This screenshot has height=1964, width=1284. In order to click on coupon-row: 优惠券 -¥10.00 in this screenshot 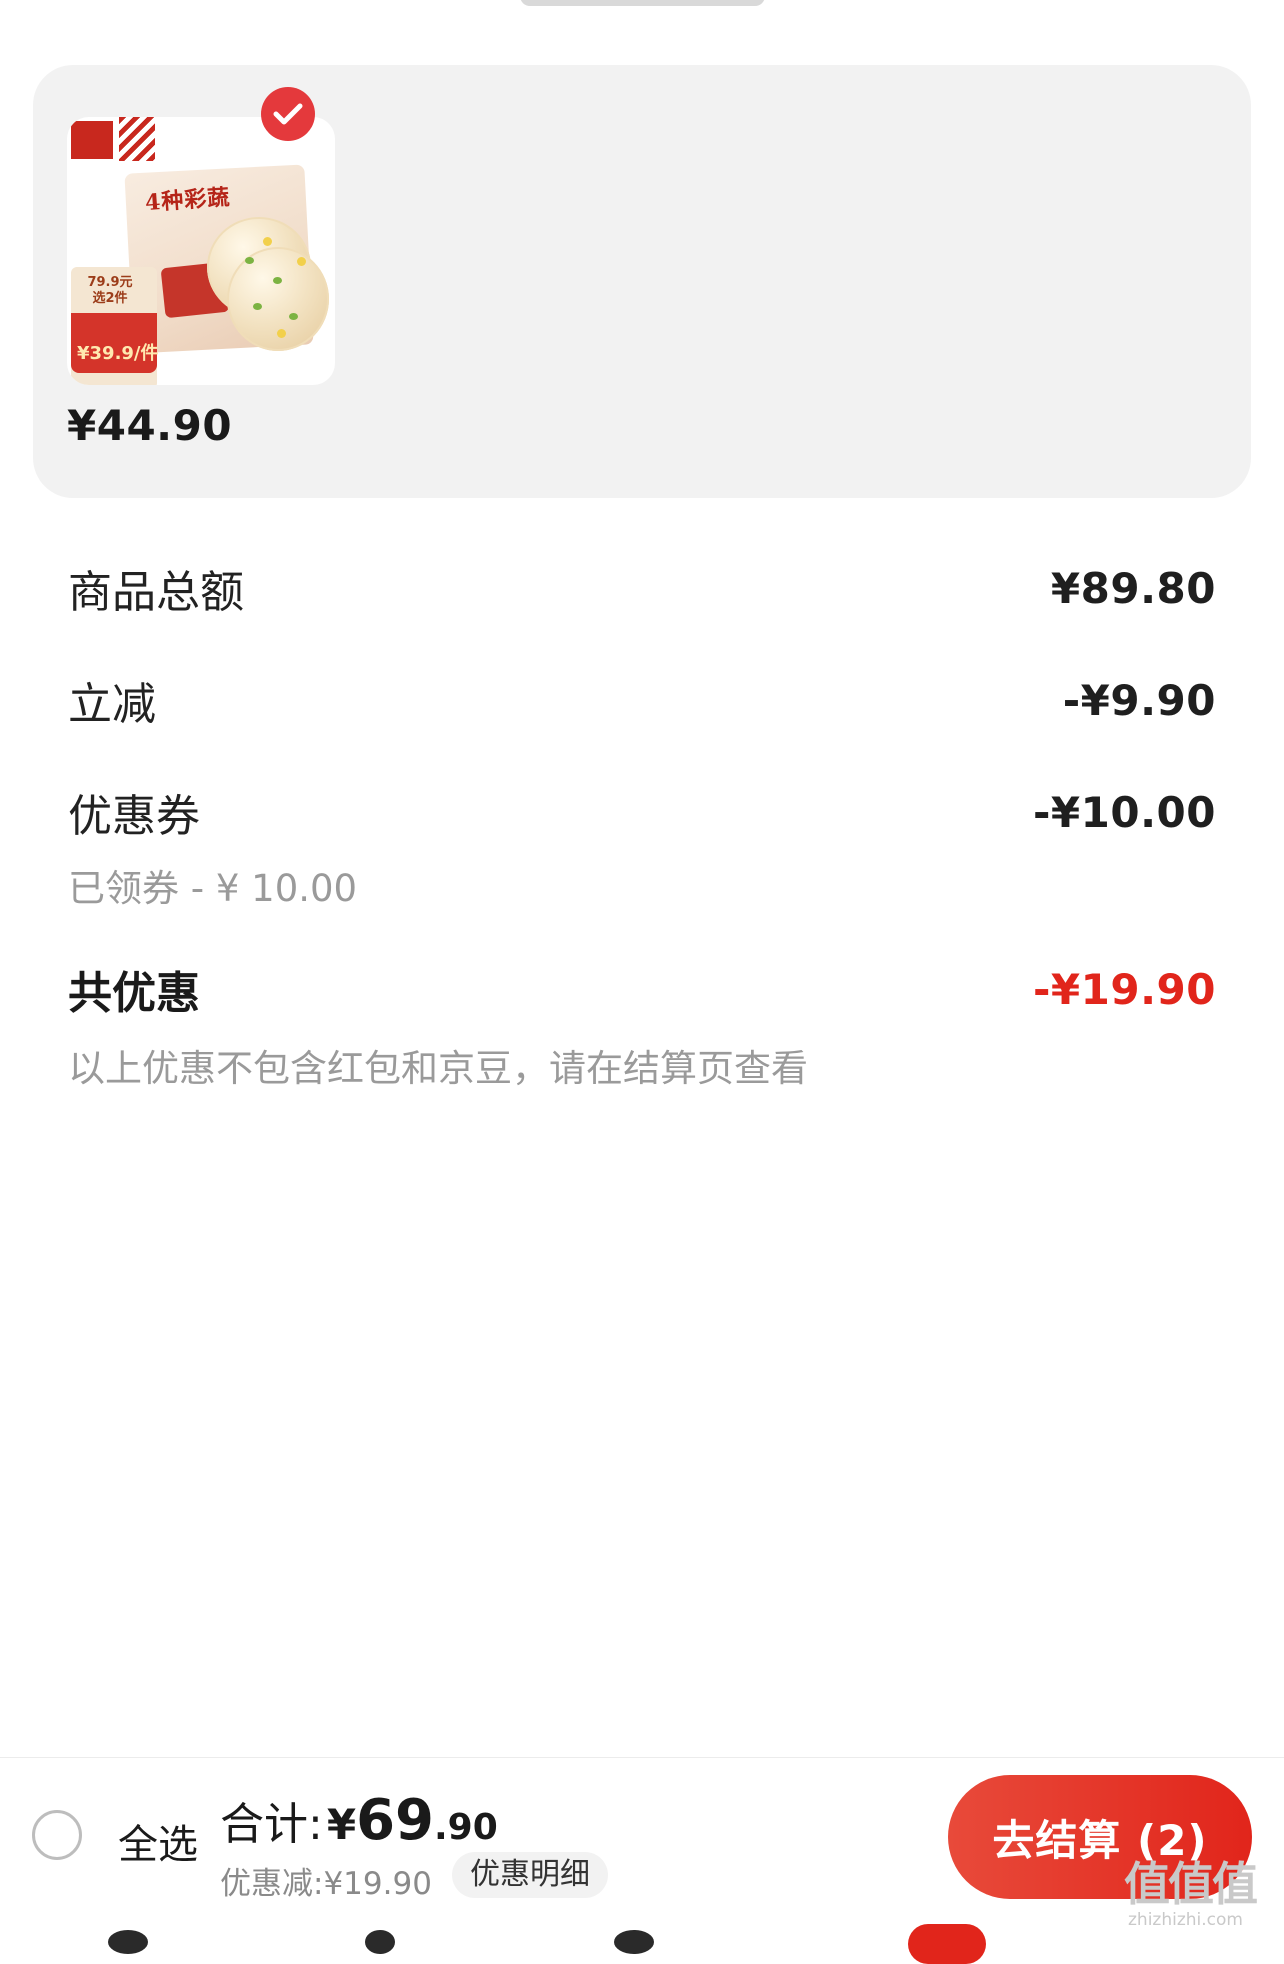, I will do `click(642, 812)`.